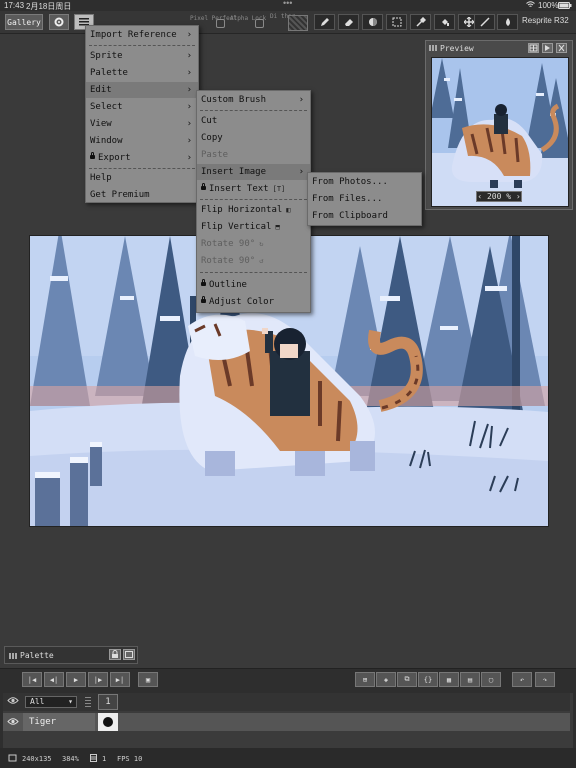 Image resolution: width=576 pixels, height=768 pixels. I want to click on color-swatch-button, so click(507, 22).